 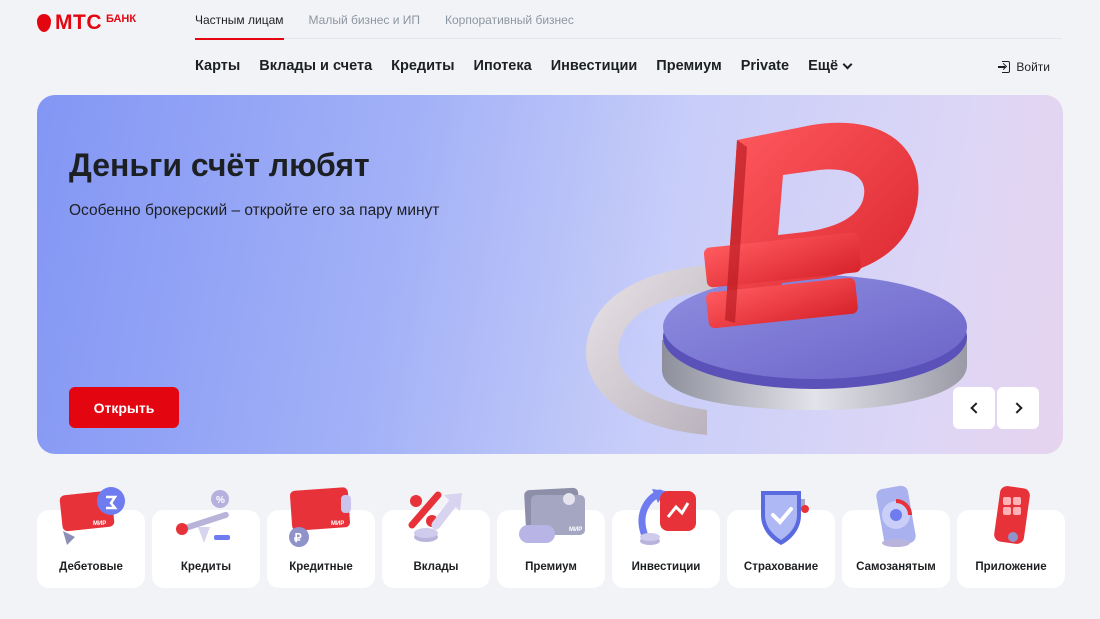 What do you see at coordinates (422, 66) in the screenshot?
I see `nav-credits: Кредиты` at bounding box center [422, 66].